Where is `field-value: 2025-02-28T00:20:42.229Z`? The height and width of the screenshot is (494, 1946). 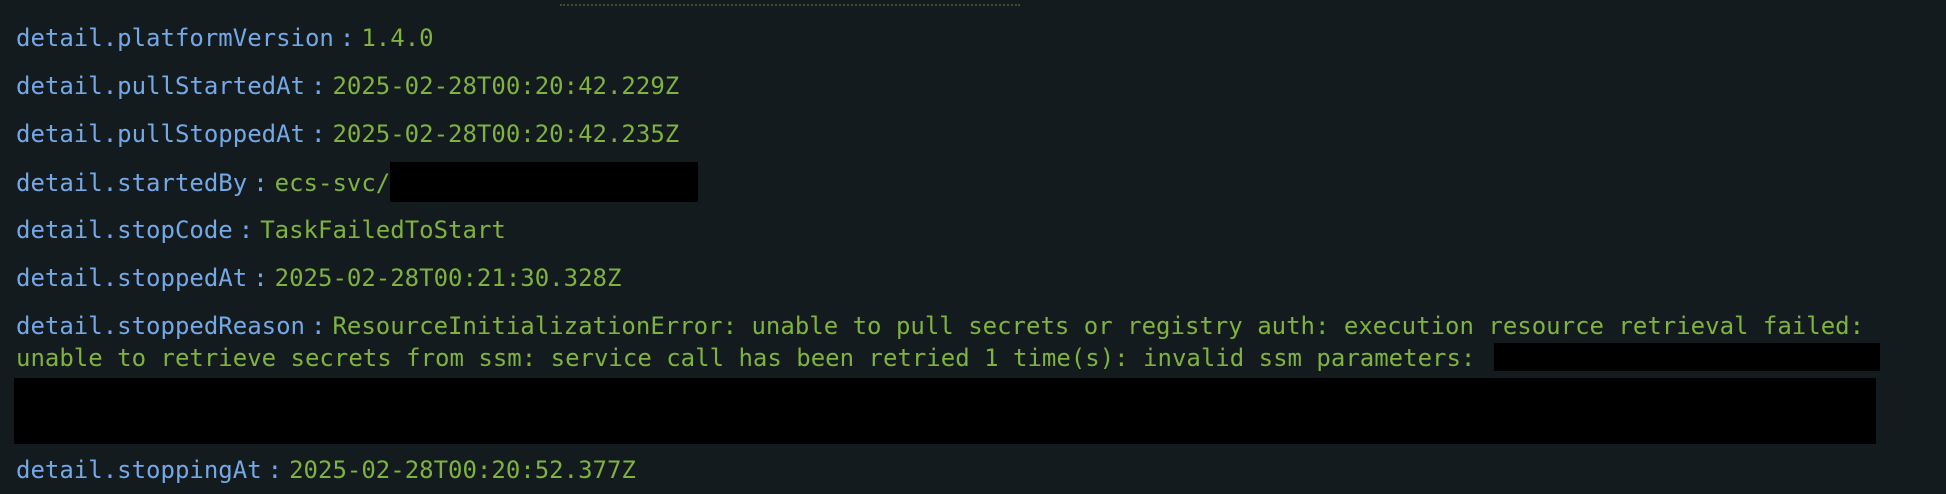 field-value: 2025-02-28T00:20:42.229Z is located at coordinates (506, 86).